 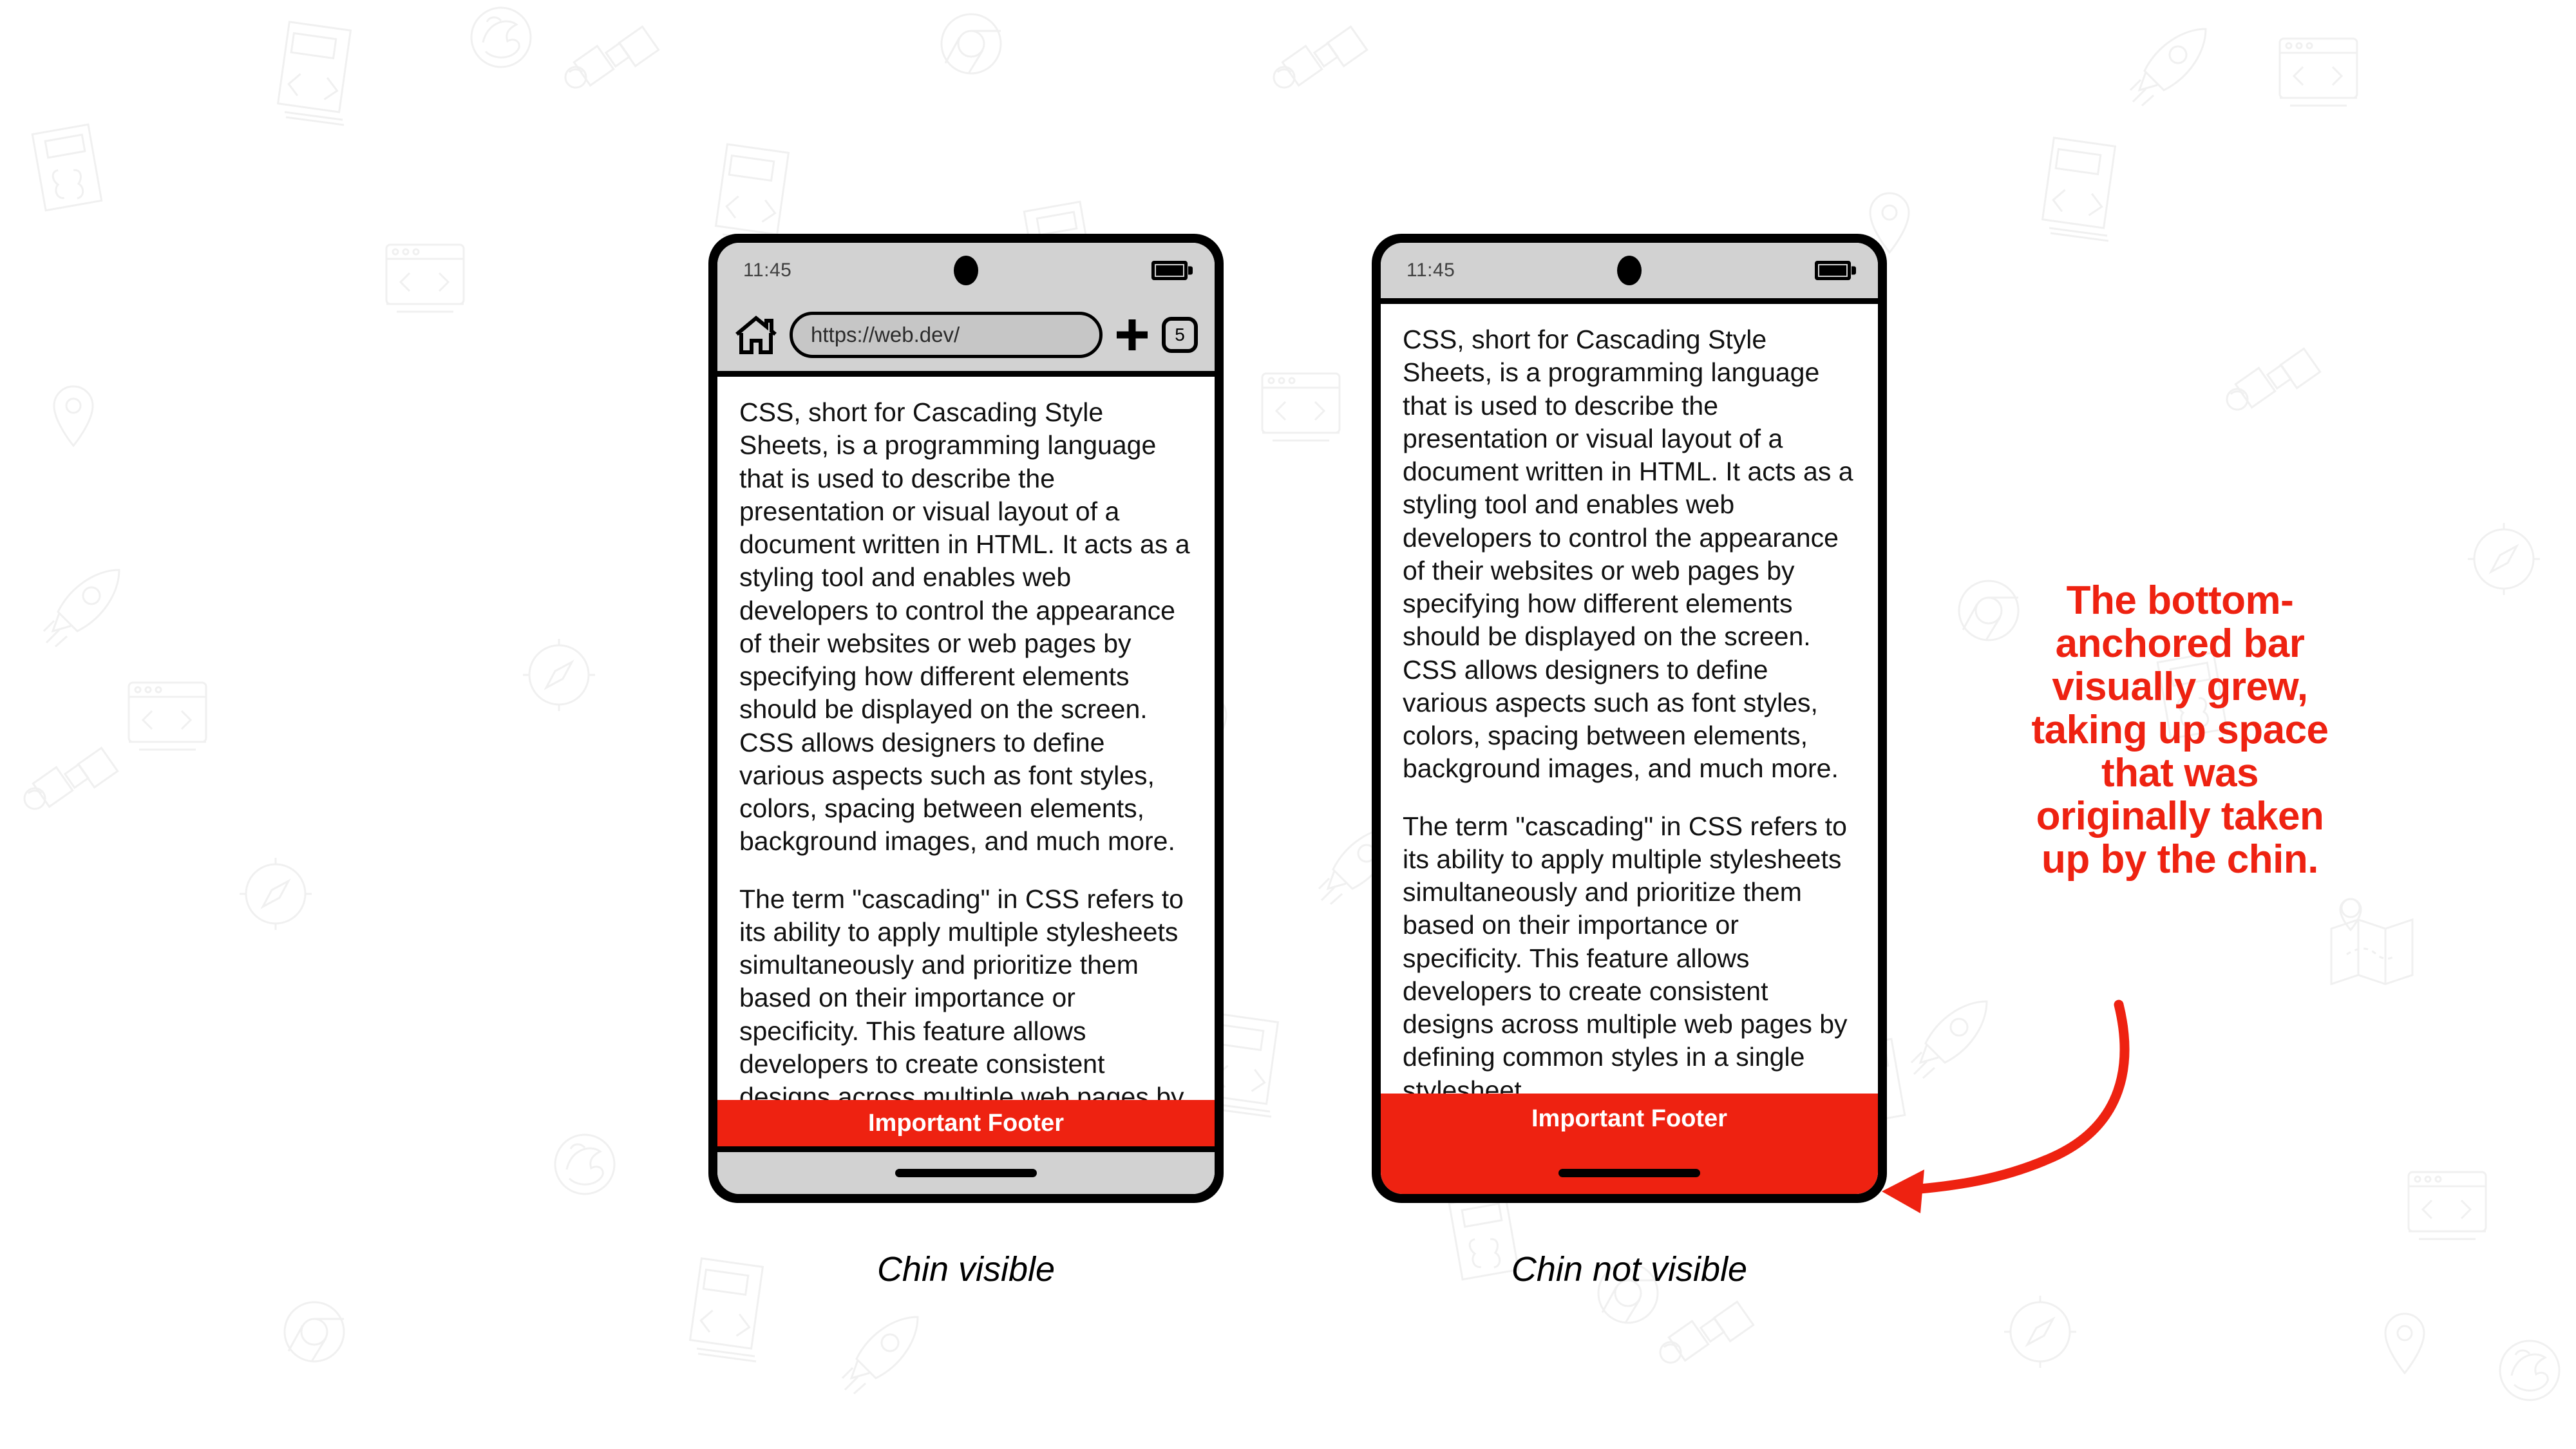 What do you see at coordinates (2179, 859) in the screenshot?
I see `annotation-line-7: up by the chin.` at bounding box center [2179, 859].